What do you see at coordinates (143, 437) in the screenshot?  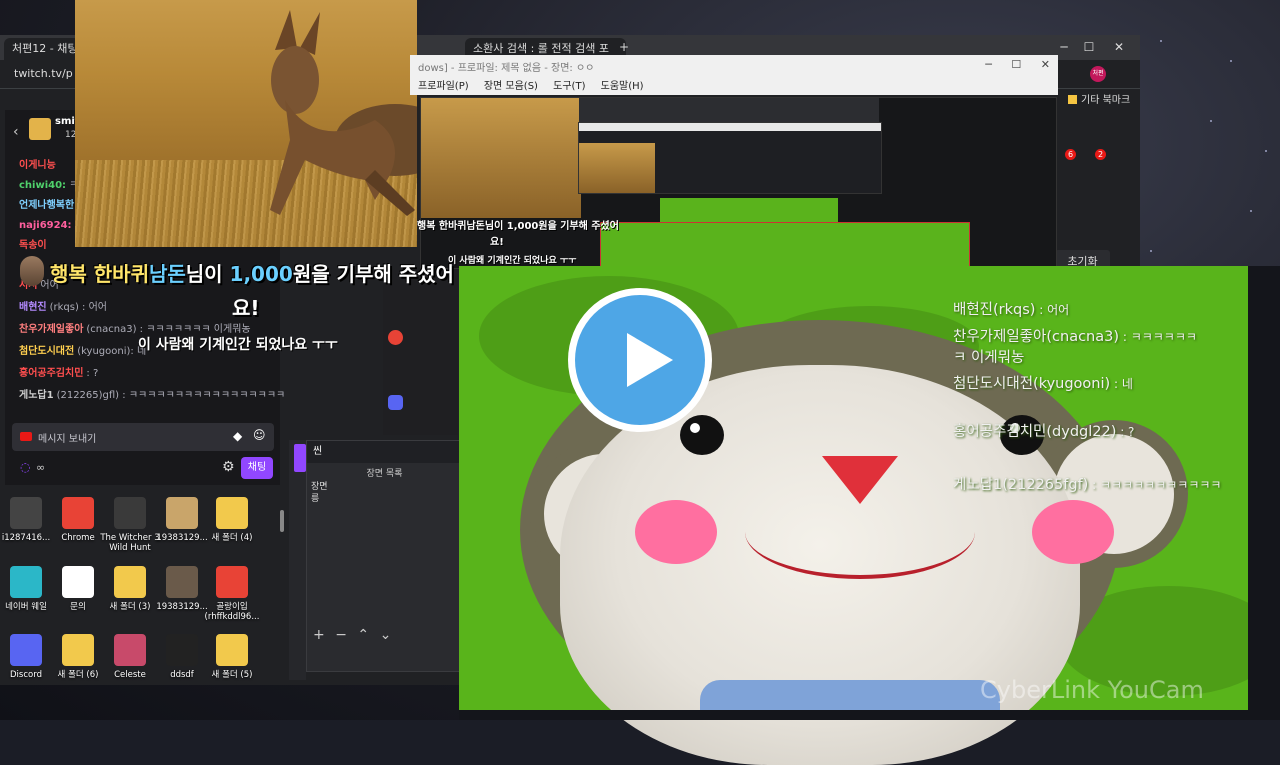 I see `chat-input: 메시지 보내기 ◆ ☺` at bounding box center [143, 437].